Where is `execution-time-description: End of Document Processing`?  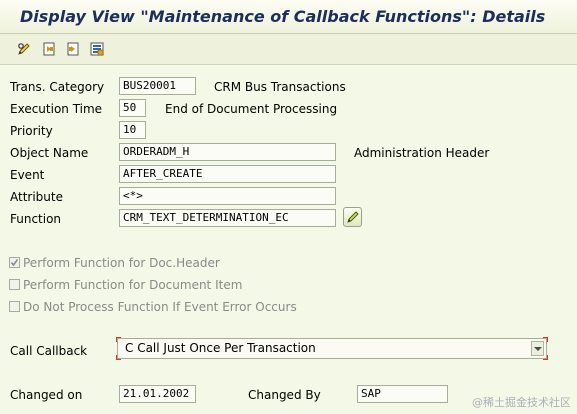
execution-time-description: End of Document Processing is located at coordinates (251, 109).